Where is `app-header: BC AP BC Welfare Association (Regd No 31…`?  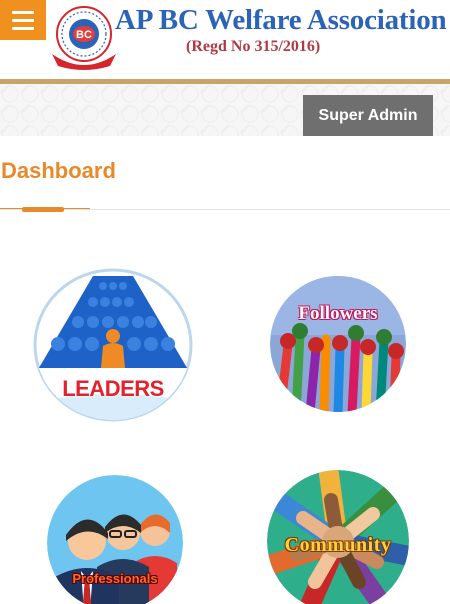 app-header: BC AP BC Welfare Association (Regd No 31… is located at coordinates (225, 42).